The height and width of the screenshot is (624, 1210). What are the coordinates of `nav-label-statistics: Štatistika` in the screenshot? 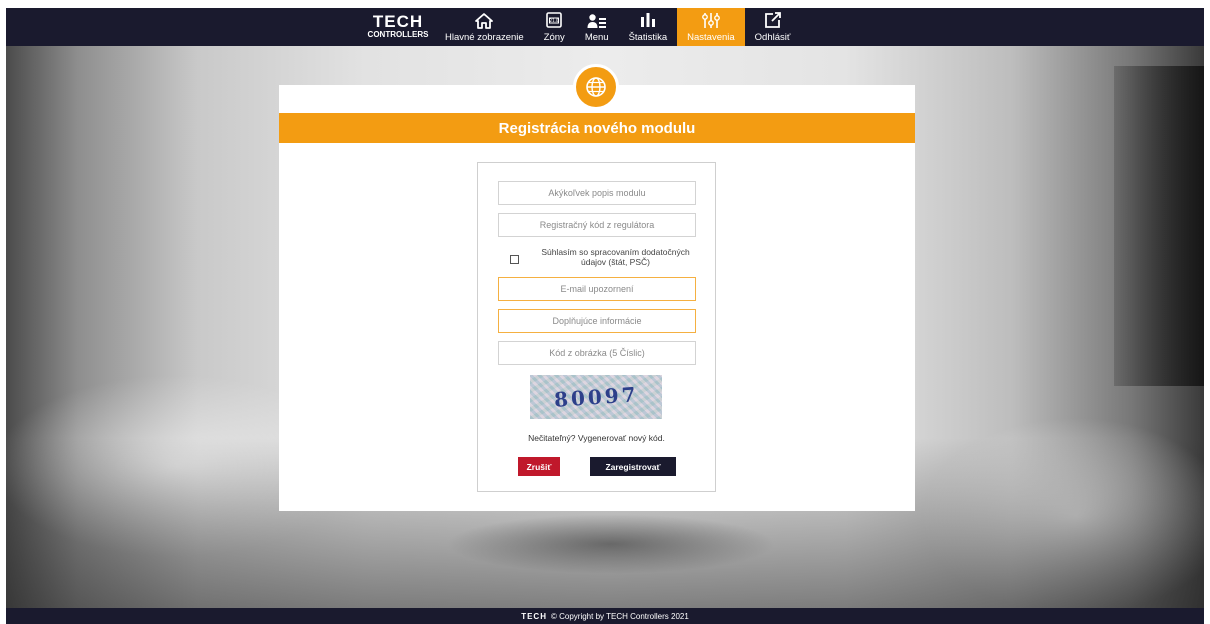 It's located at (648, 37).